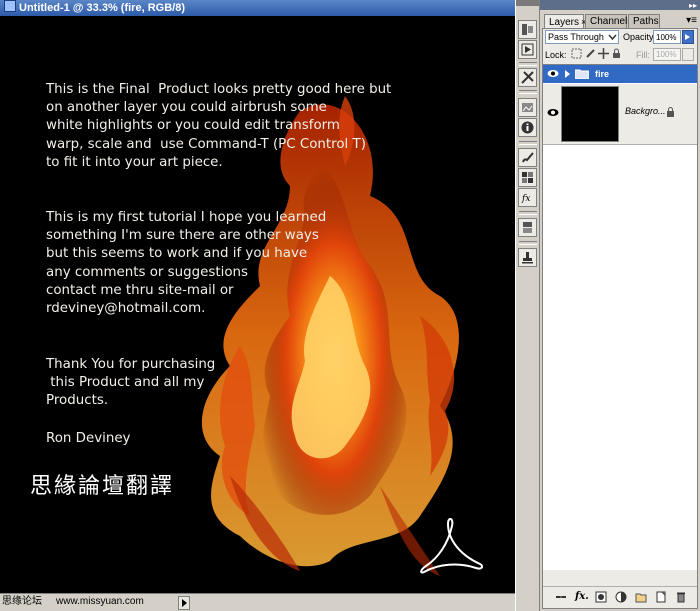  What do you see at coordinates (582, 74) in the screenshot?
I see `folder-icon` at bounding box center [582, 74].